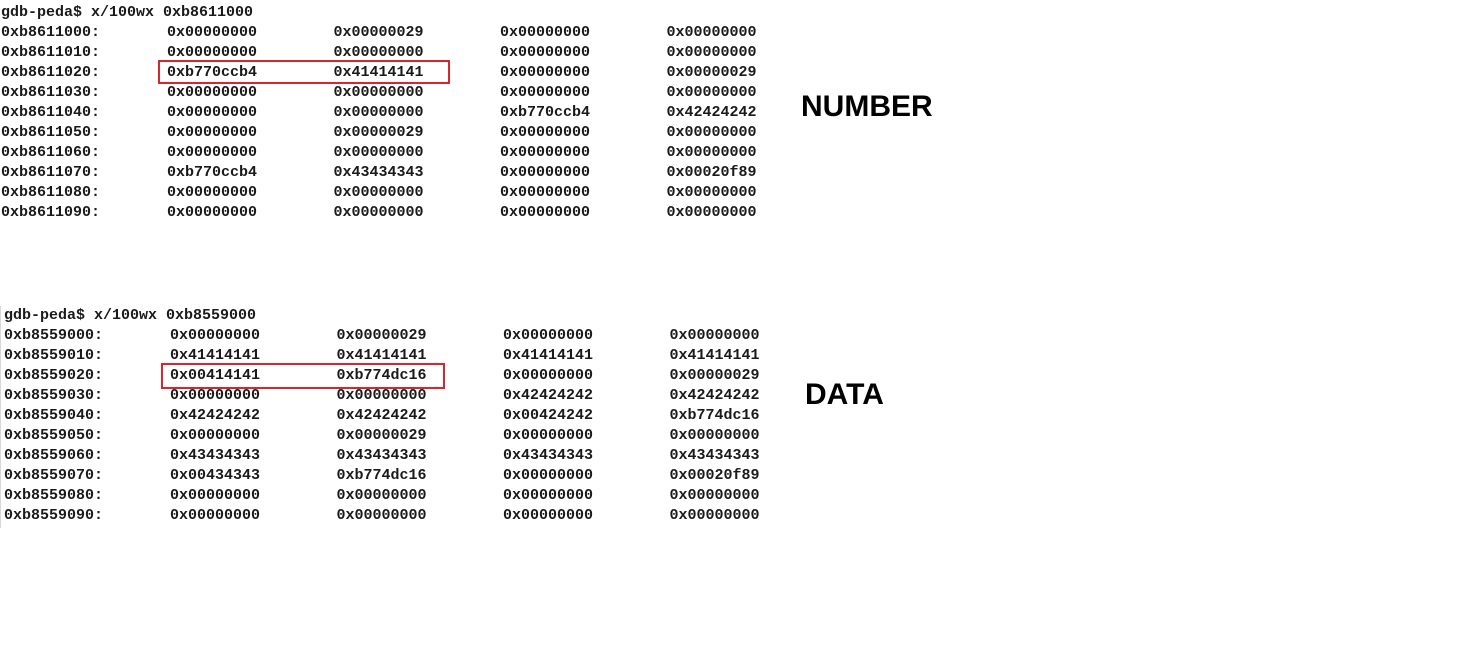  I want to click on highlight-box-number, so click(304, 72).